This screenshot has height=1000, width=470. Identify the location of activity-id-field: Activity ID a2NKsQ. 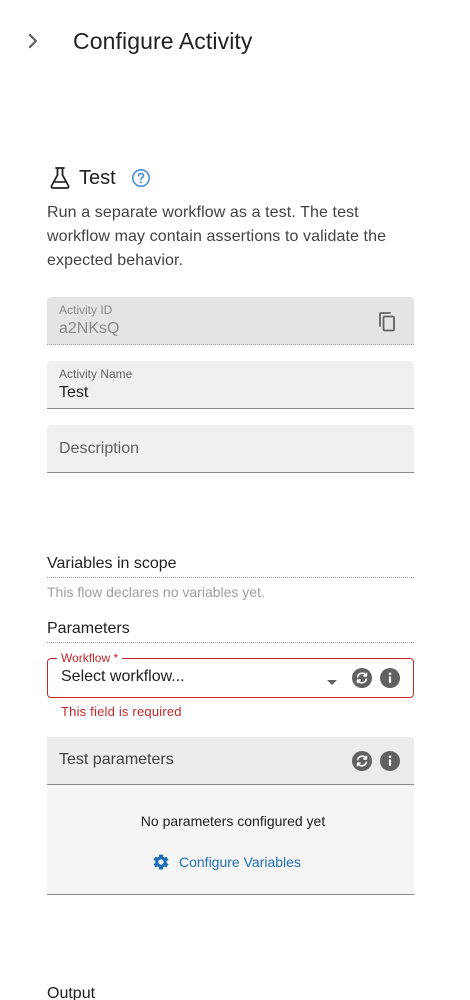
(230, 321).